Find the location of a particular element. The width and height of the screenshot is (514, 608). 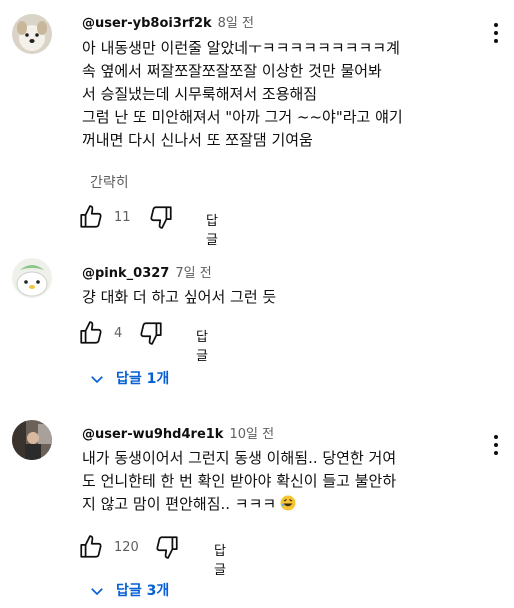

rolling-on-floor-laughing-icon is located at coordinates (288, 503).